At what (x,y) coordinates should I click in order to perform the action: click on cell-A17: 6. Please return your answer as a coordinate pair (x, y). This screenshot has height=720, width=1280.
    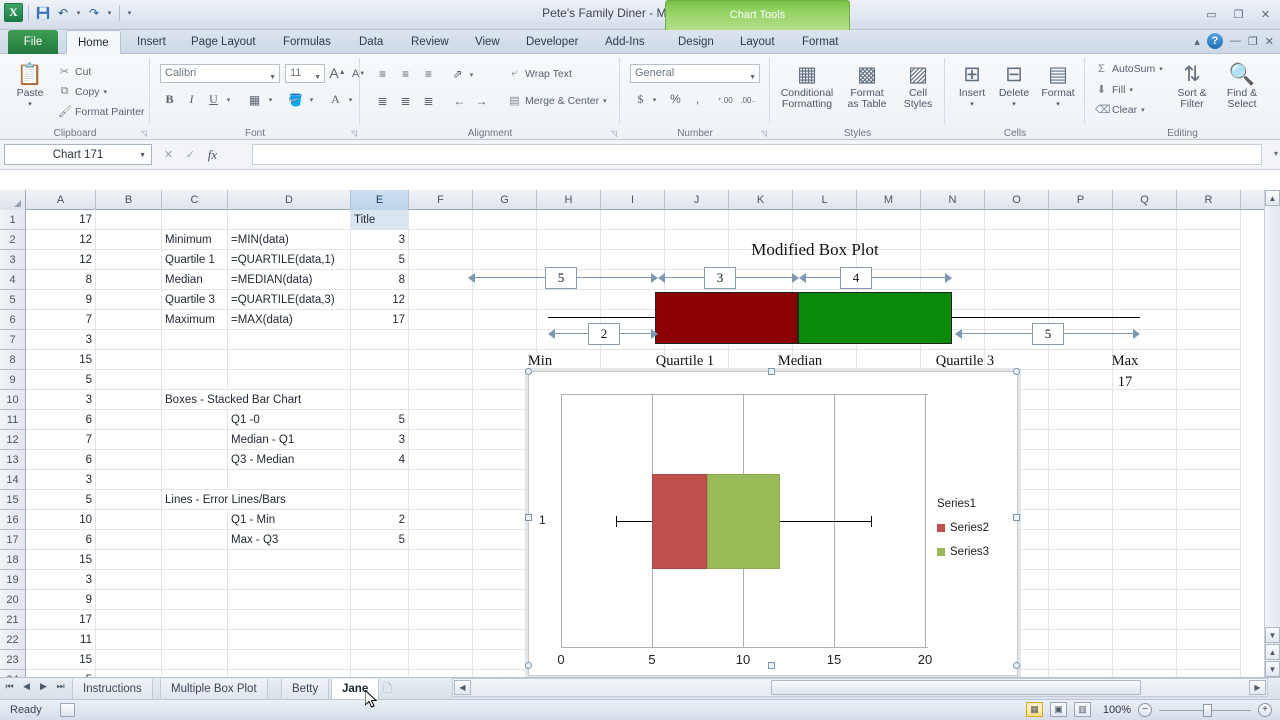
    Looking at the image, I should click on (61, 540).